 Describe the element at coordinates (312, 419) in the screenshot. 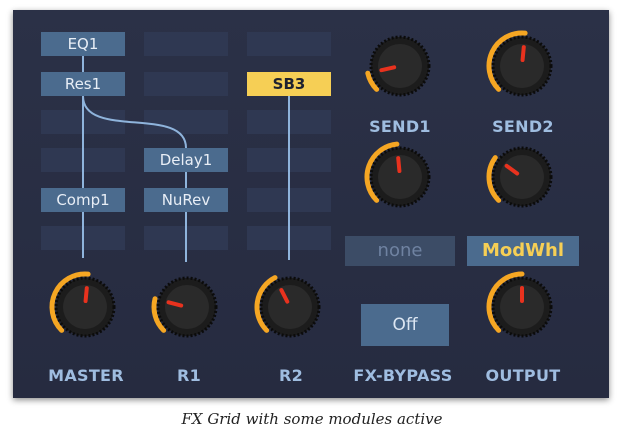

I see `caption: FX Grid with some modules active` at that location.